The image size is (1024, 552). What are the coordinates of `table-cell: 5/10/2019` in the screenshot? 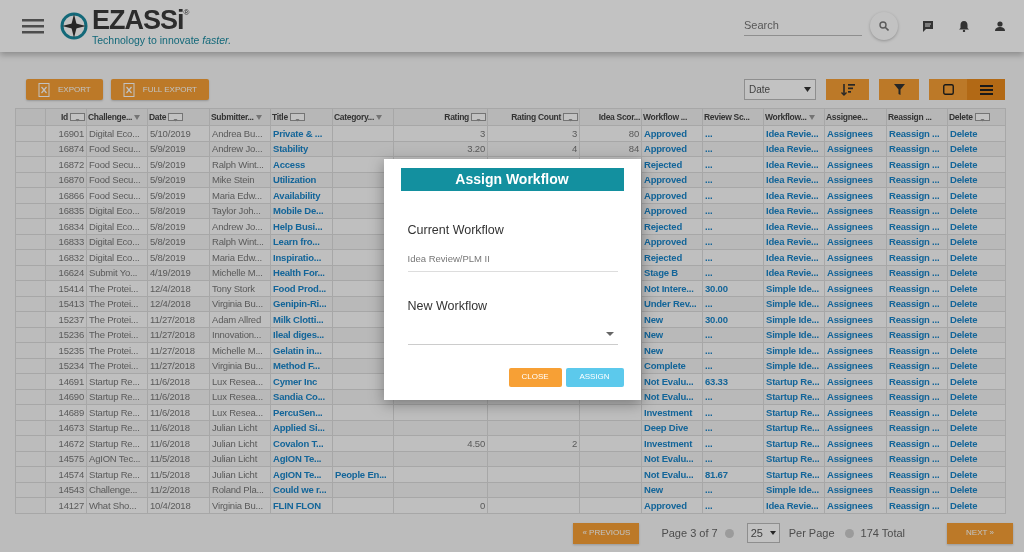 It's located at (170, 133).